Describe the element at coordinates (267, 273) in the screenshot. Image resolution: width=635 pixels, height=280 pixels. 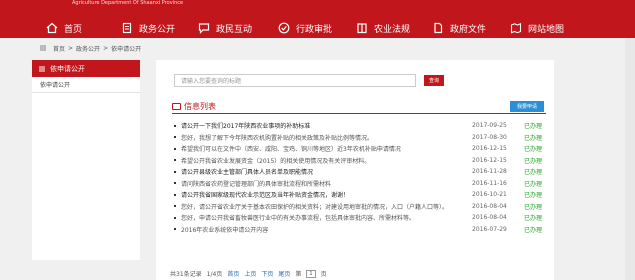
I see `pager-next: 下页` at that location.